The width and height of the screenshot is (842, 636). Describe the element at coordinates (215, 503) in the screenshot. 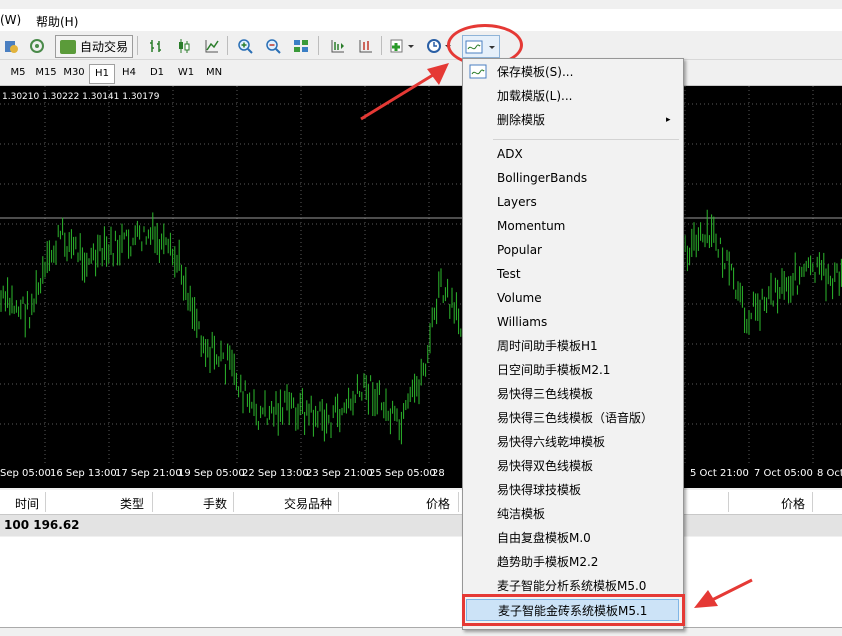

I see `column-lots: 手数` at that location.